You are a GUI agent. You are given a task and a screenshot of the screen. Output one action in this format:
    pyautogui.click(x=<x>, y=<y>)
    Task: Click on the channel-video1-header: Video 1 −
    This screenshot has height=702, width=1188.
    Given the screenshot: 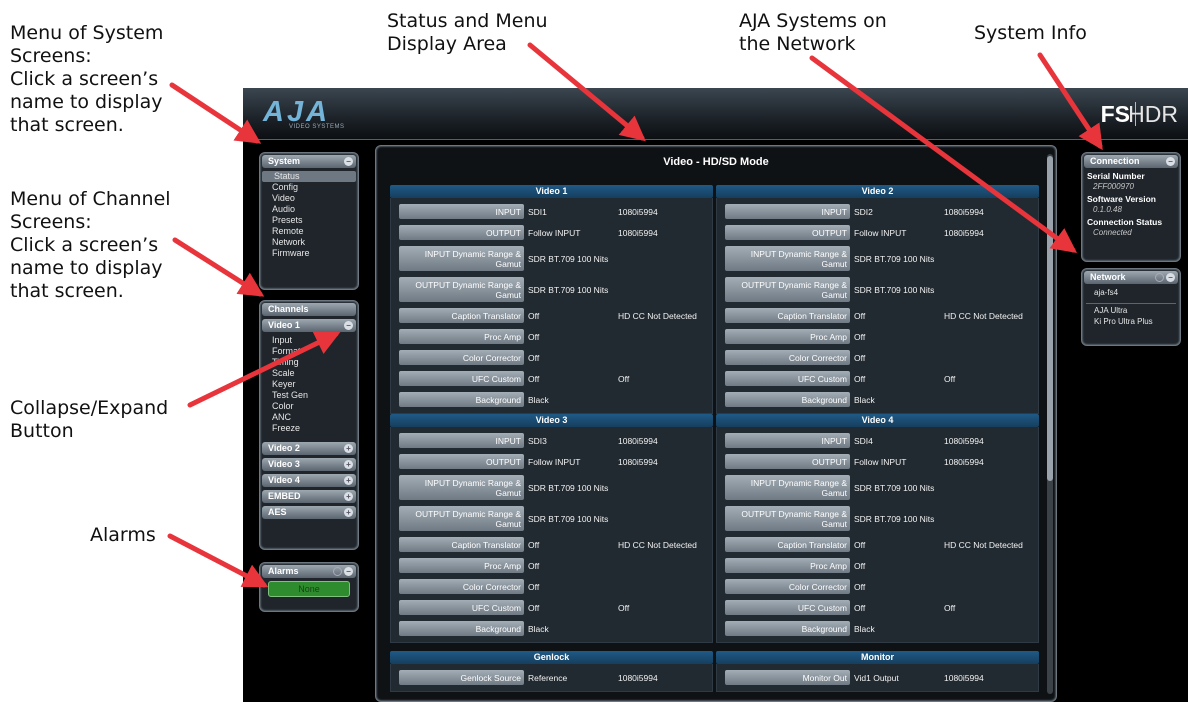 What is the action you would take?
    pyautogui.click(x=309, y=325)
    